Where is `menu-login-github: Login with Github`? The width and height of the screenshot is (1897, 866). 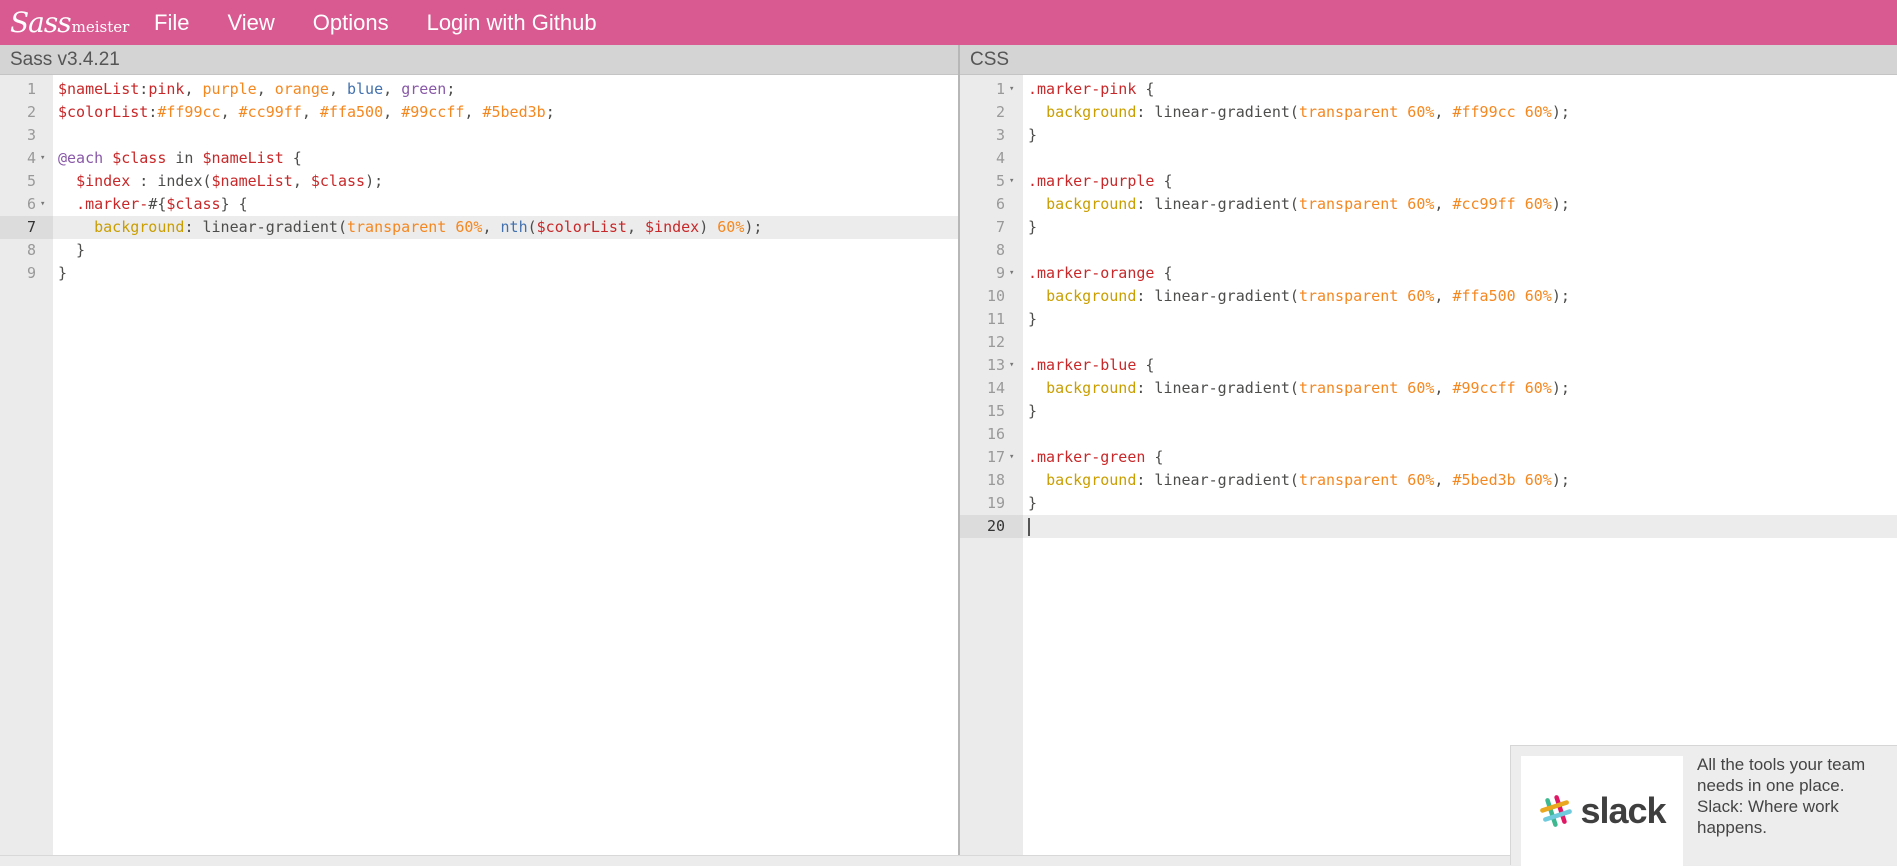 menu-login-github: Login with Github is located at coordinates (512, 22).